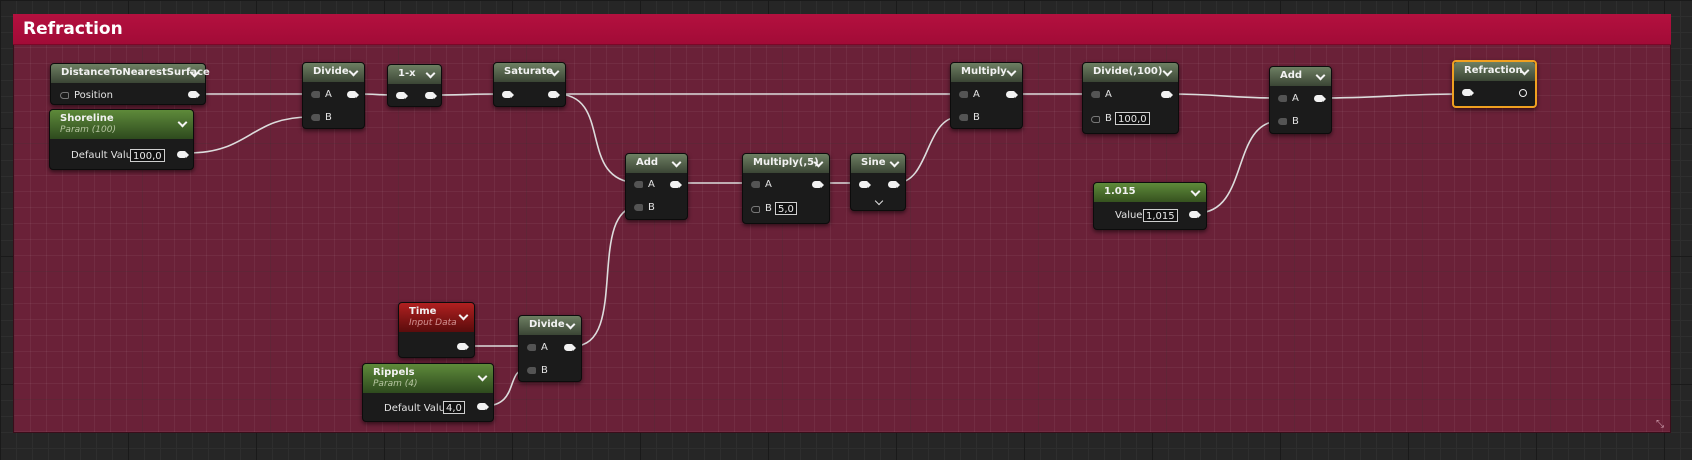 Image resolution: width=1692 pixels, height=460 pixels. I want to click on node-time: Time Input Data, so click(436, 330).